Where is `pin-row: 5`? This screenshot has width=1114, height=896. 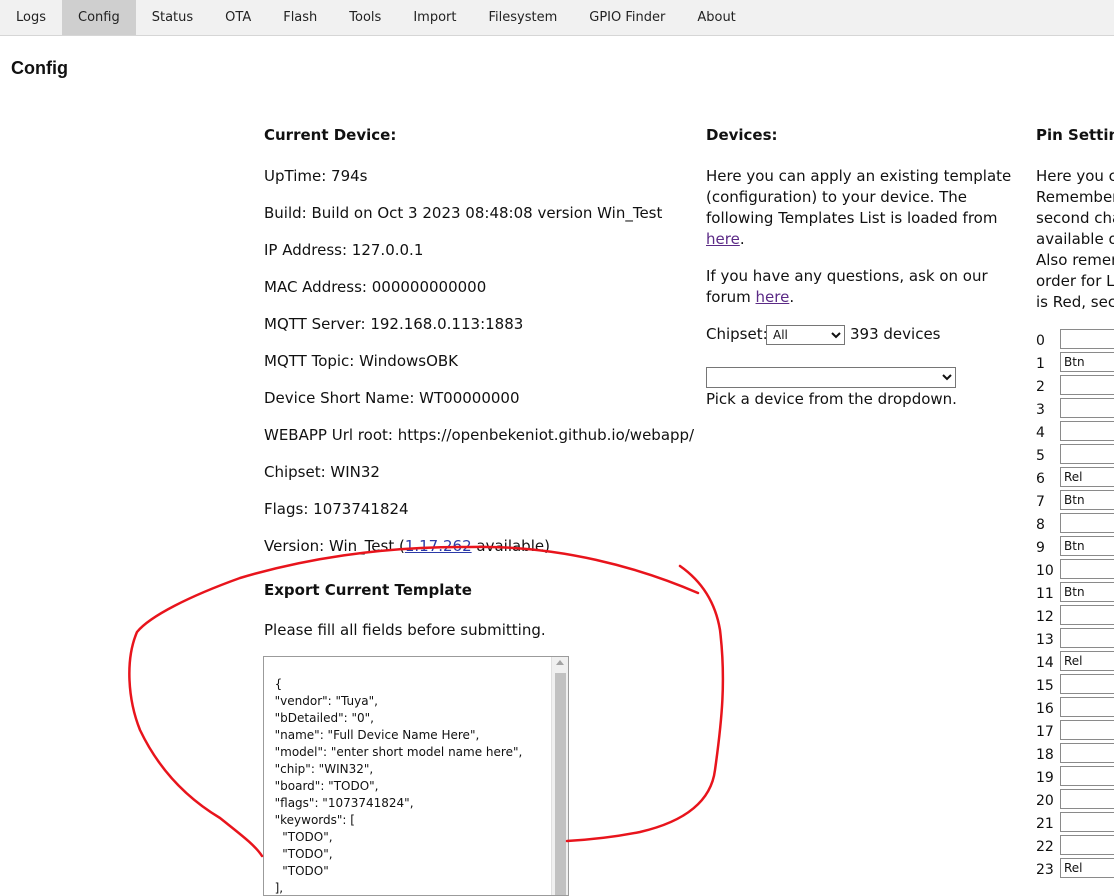 pin-row: 5 is located at coordinates (1075, 454).